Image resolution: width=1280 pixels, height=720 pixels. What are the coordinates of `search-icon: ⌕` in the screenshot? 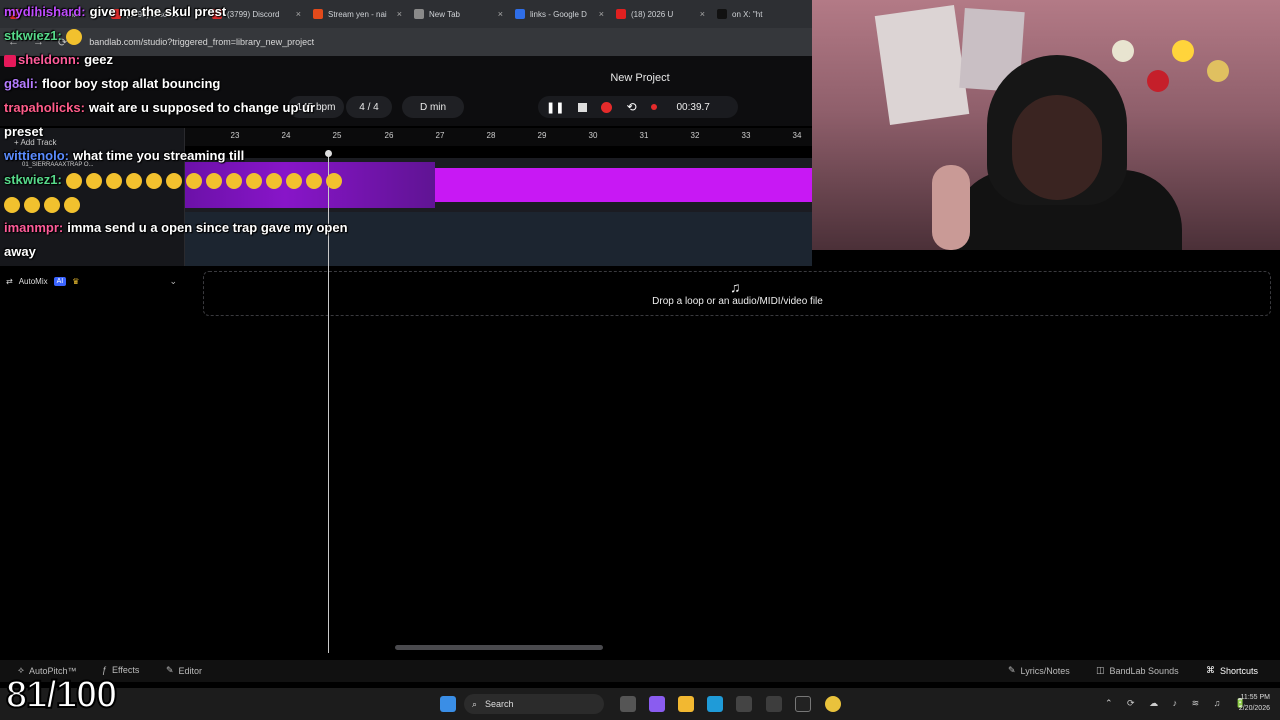 It's located at (475, 703).